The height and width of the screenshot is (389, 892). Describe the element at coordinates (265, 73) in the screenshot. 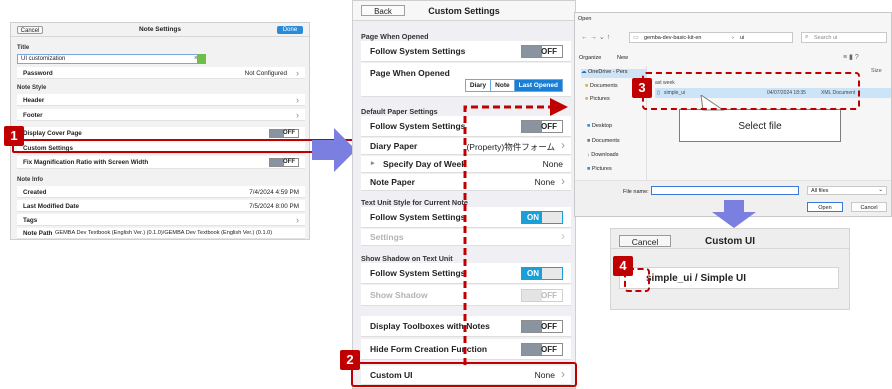

I see `password-value: Not Configured` at that location.